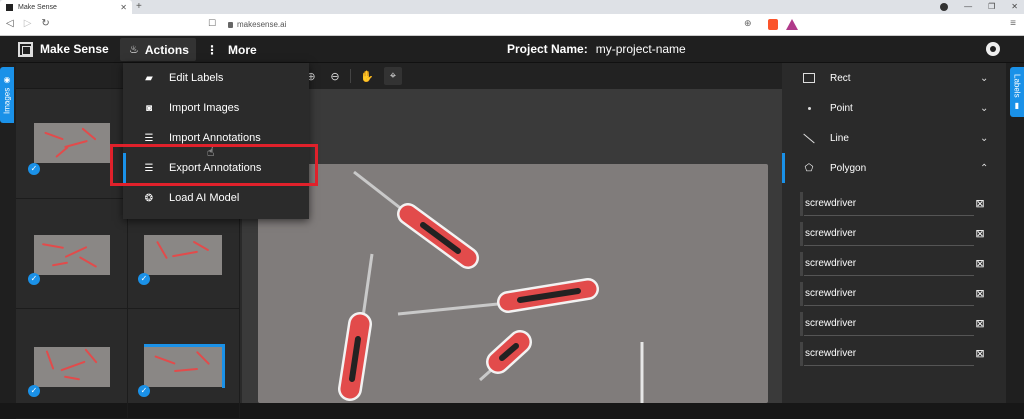 The width and height of the screenshot is (1024, 419). What do you see at coordinates (993, 49) in the screenshot?
I see `github-icon` at bounding box center [993, 49].